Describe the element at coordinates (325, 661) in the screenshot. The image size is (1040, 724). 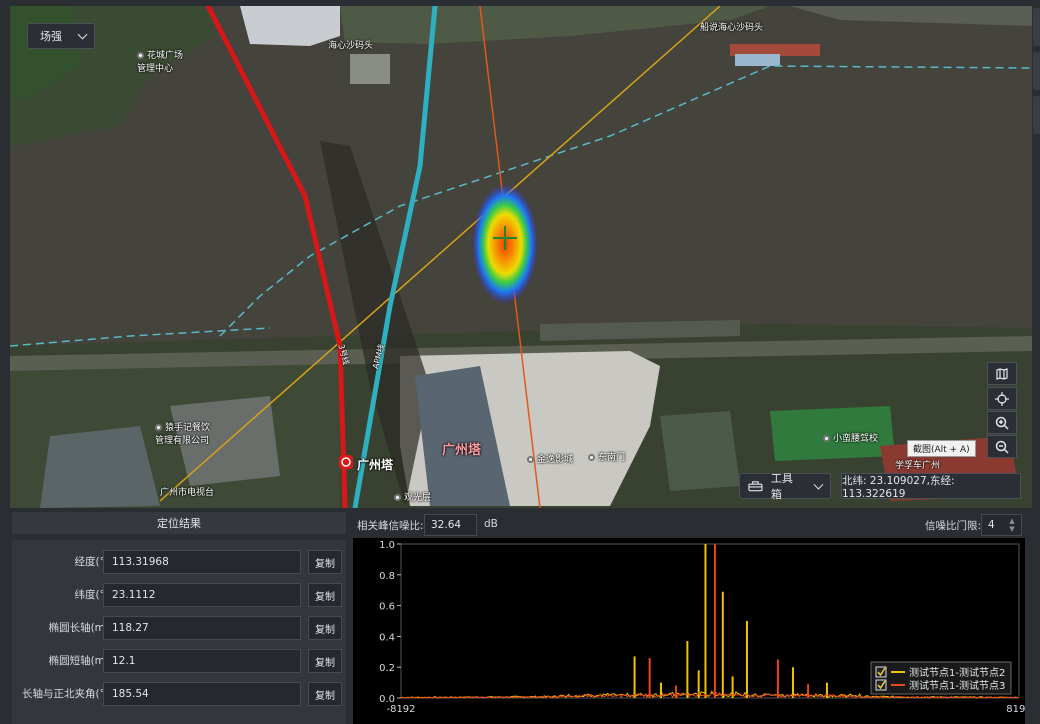
I see `copy-minor-axis-button: 复制` at that location.